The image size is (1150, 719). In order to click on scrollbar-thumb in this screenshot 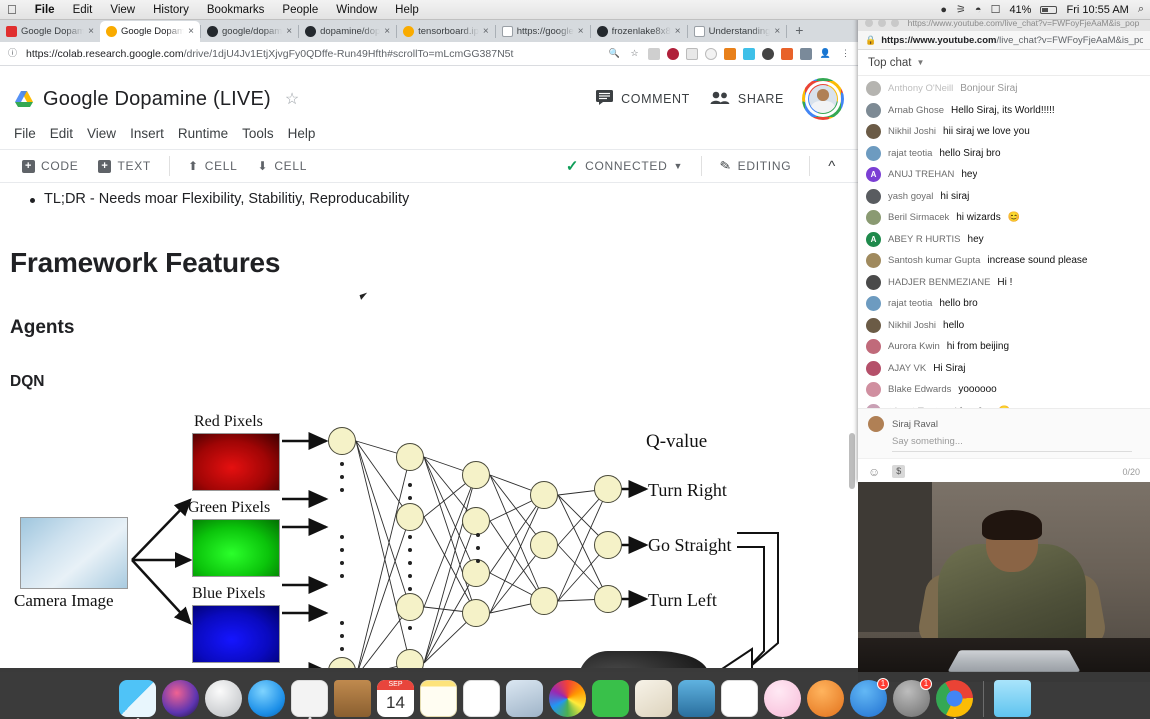, I will do `click(852, 461)`.